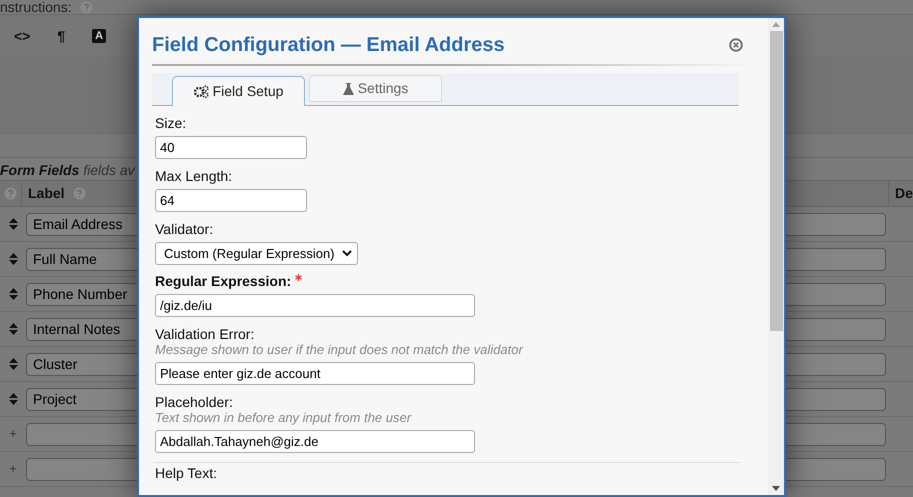 The image size is (913, 497). Describe the element at coordinates (238, 91) in the screenshot. I see `tab: Field Setup` at that location.